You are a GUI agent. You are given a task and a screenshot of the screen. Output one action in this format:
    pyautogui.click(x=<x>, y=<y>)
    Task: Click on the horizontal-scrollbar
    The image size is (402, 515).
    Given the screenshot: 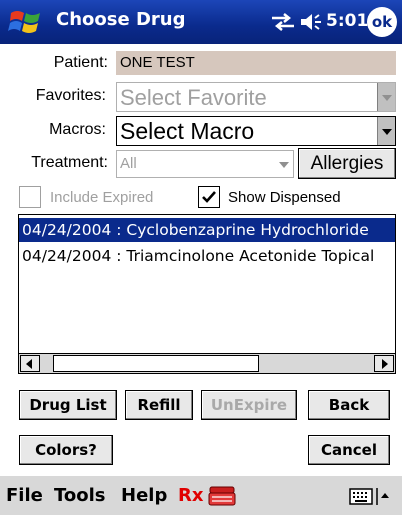 What is the action you would take?
    pyautogui.click(x=207, y=363)
    